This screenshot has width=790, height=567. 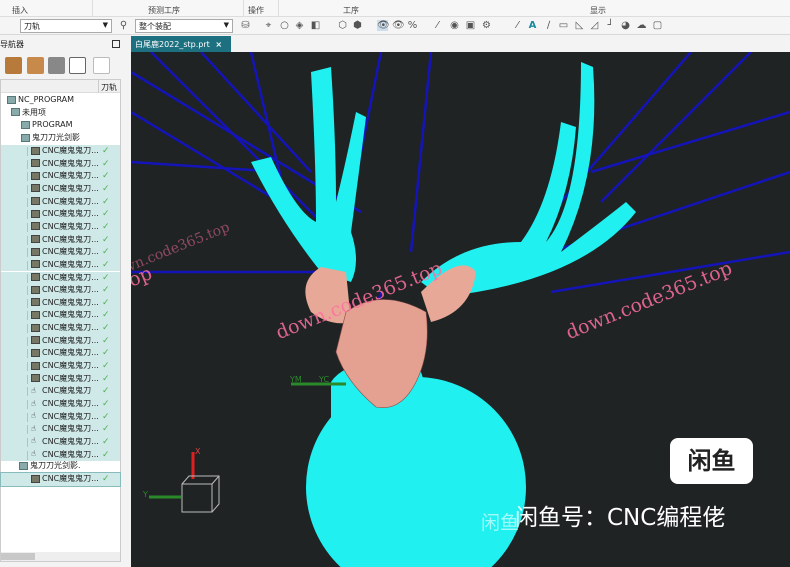 I want to click on document-icon: ▣, so click(x=470, y=25).